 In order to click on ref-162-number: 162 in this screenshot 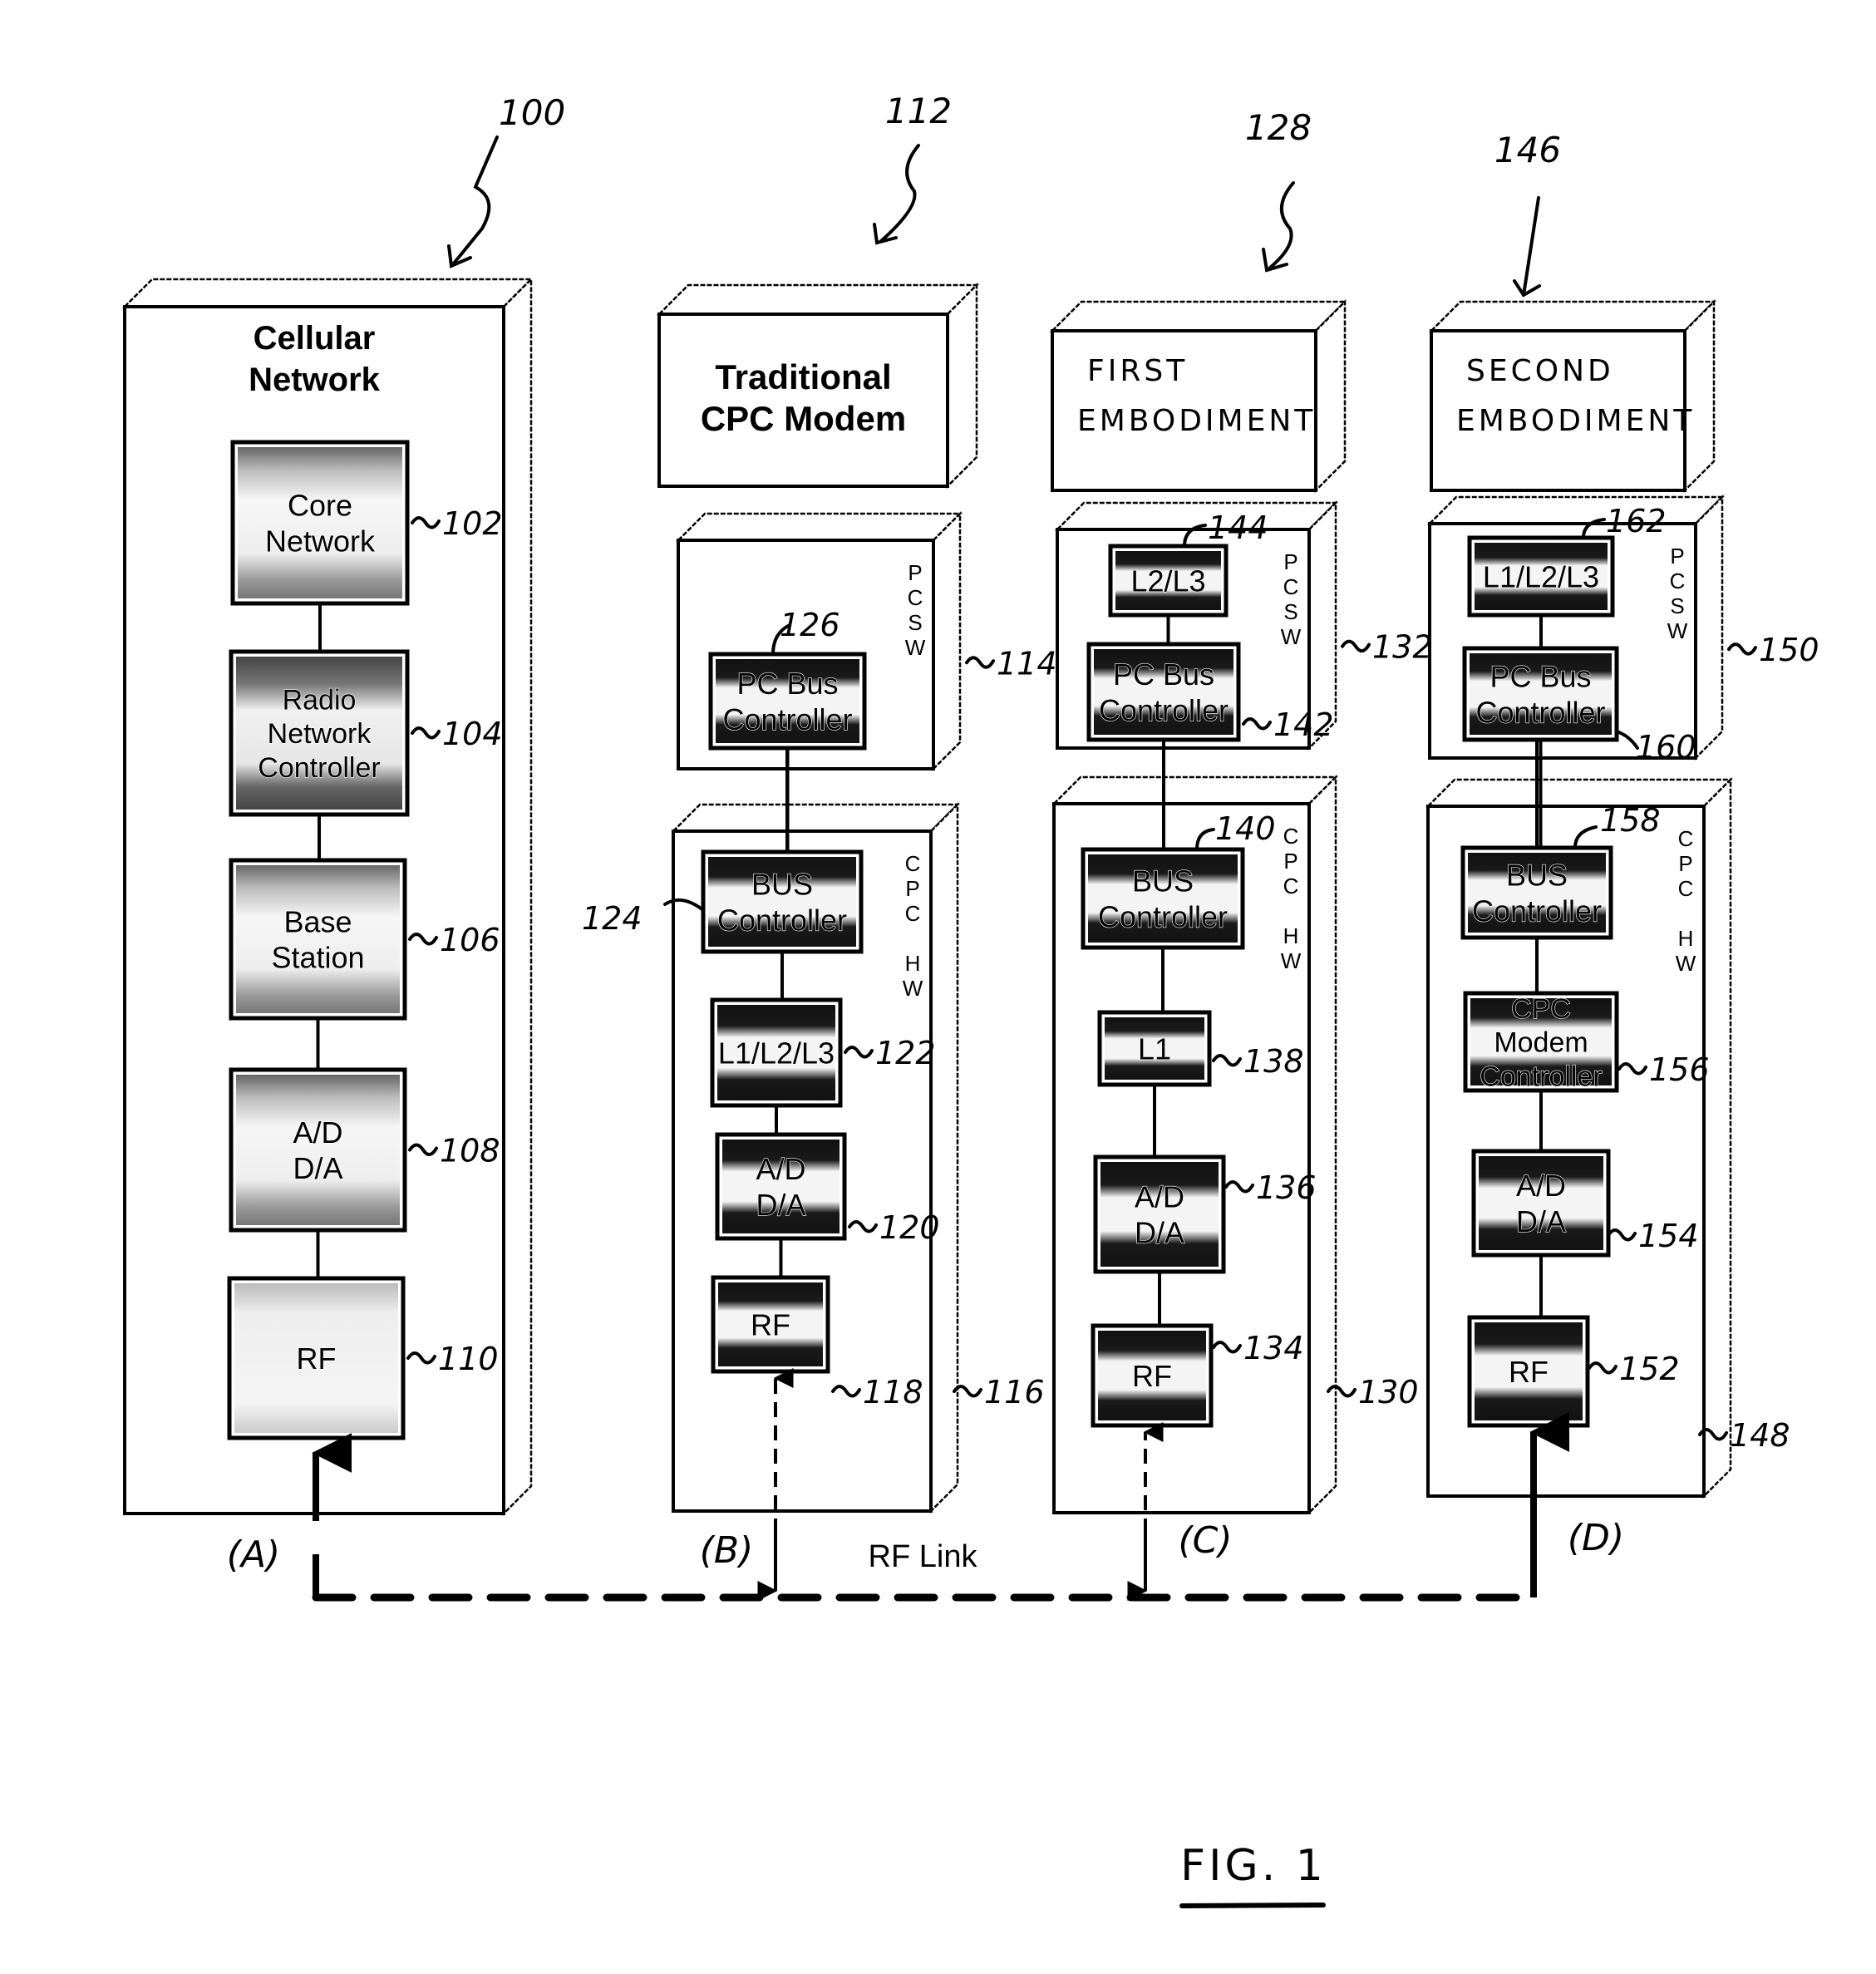, I will do `click(1636, 521)`.